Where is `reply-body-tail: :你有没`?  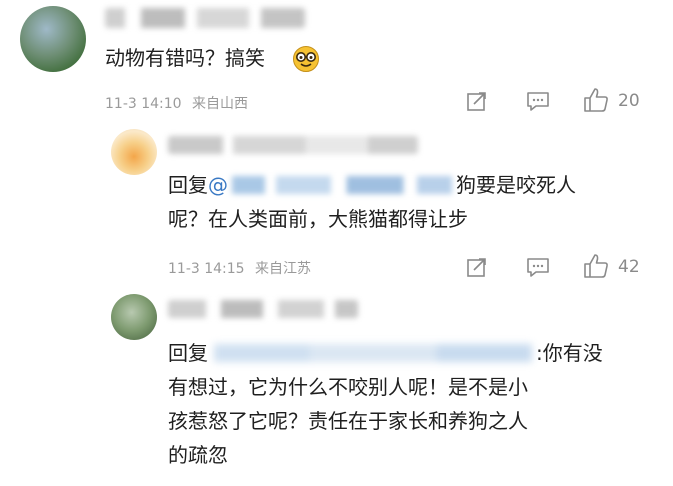
reply-body-tail: :你有没 is located at coordinates (569, 353).